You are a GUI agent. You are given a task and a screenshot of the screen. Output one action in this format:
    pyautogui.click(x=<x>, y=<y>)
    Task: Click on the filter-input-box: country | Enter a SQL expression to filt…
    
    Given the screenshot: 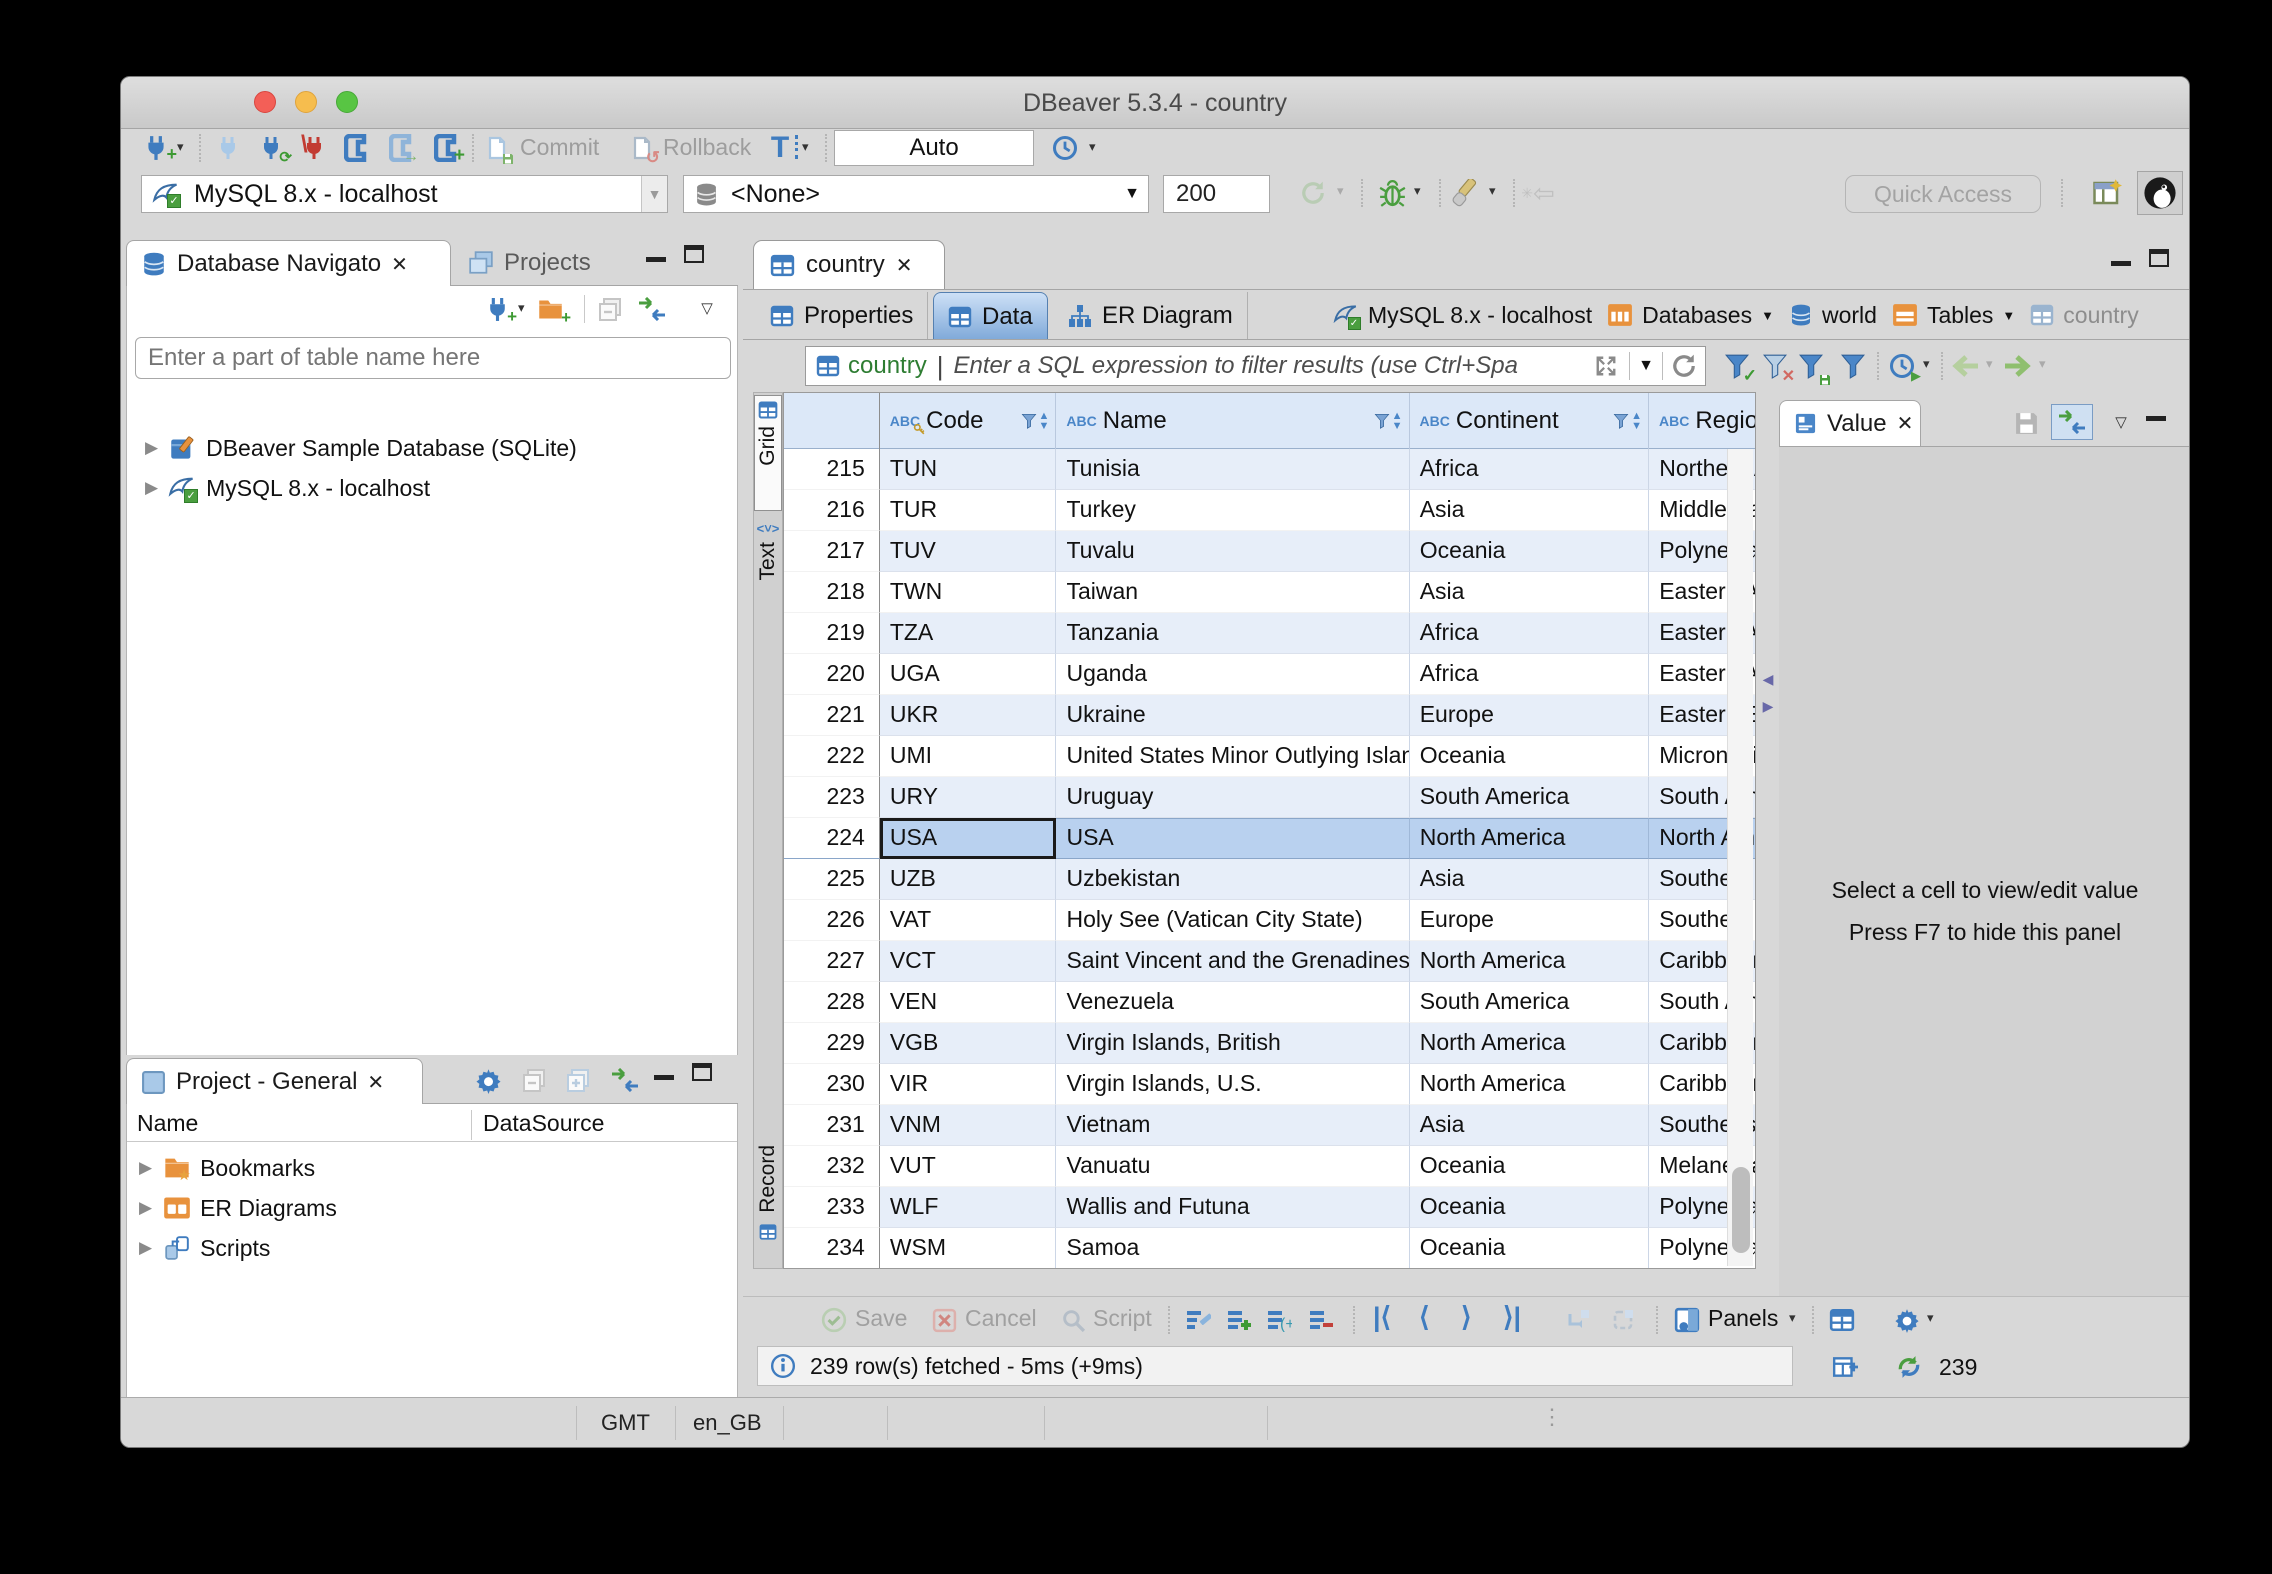 What is the action you would take?
    pyautogui.click(x=1255, y=366)
    